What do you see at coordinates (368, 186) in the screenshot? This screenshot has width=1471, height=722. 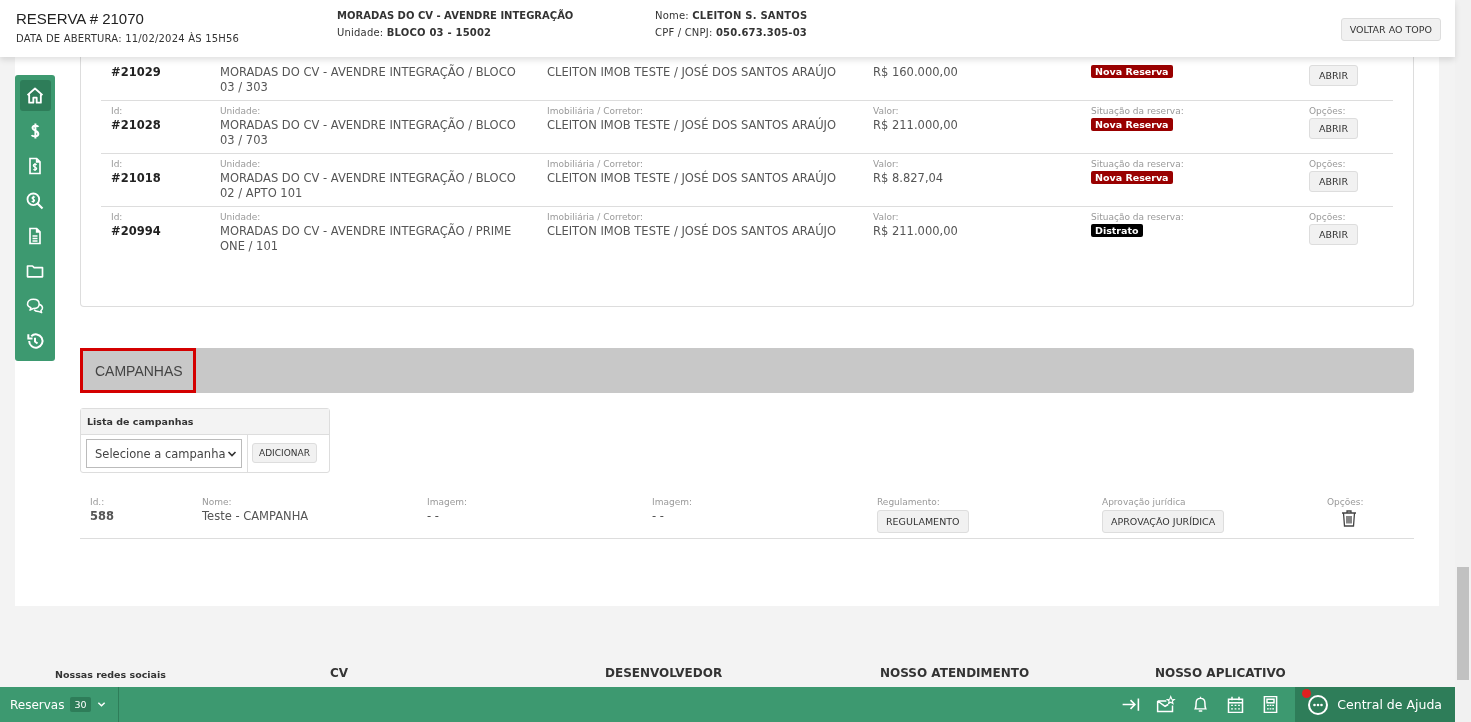 I see `unit-name: MORADAS DO CV - AVENDRE INTEGRAÇÃO / BLOCO 02 / APTO 101` at bounding box center [368, 186].